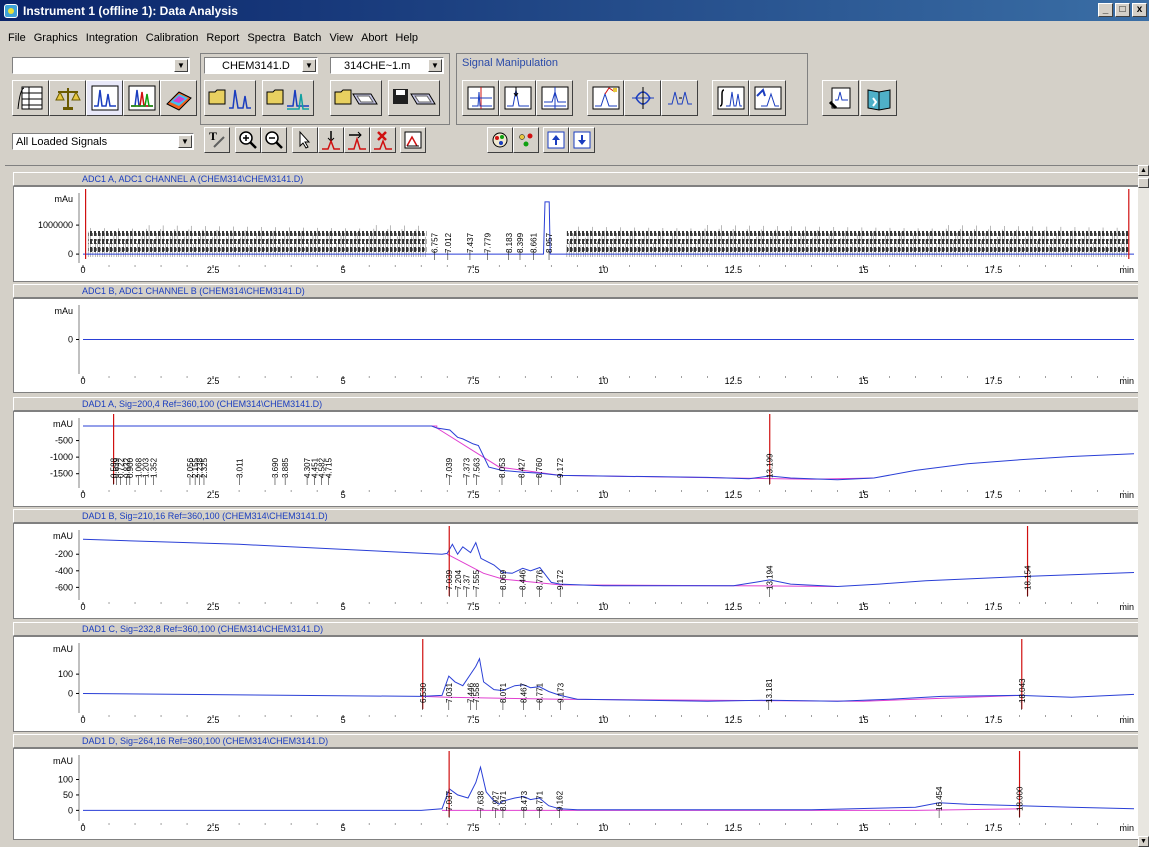  What do you see at coordinates (305, 140) in the screenshot?
I see `select-button` at bounding box center [305, 140].